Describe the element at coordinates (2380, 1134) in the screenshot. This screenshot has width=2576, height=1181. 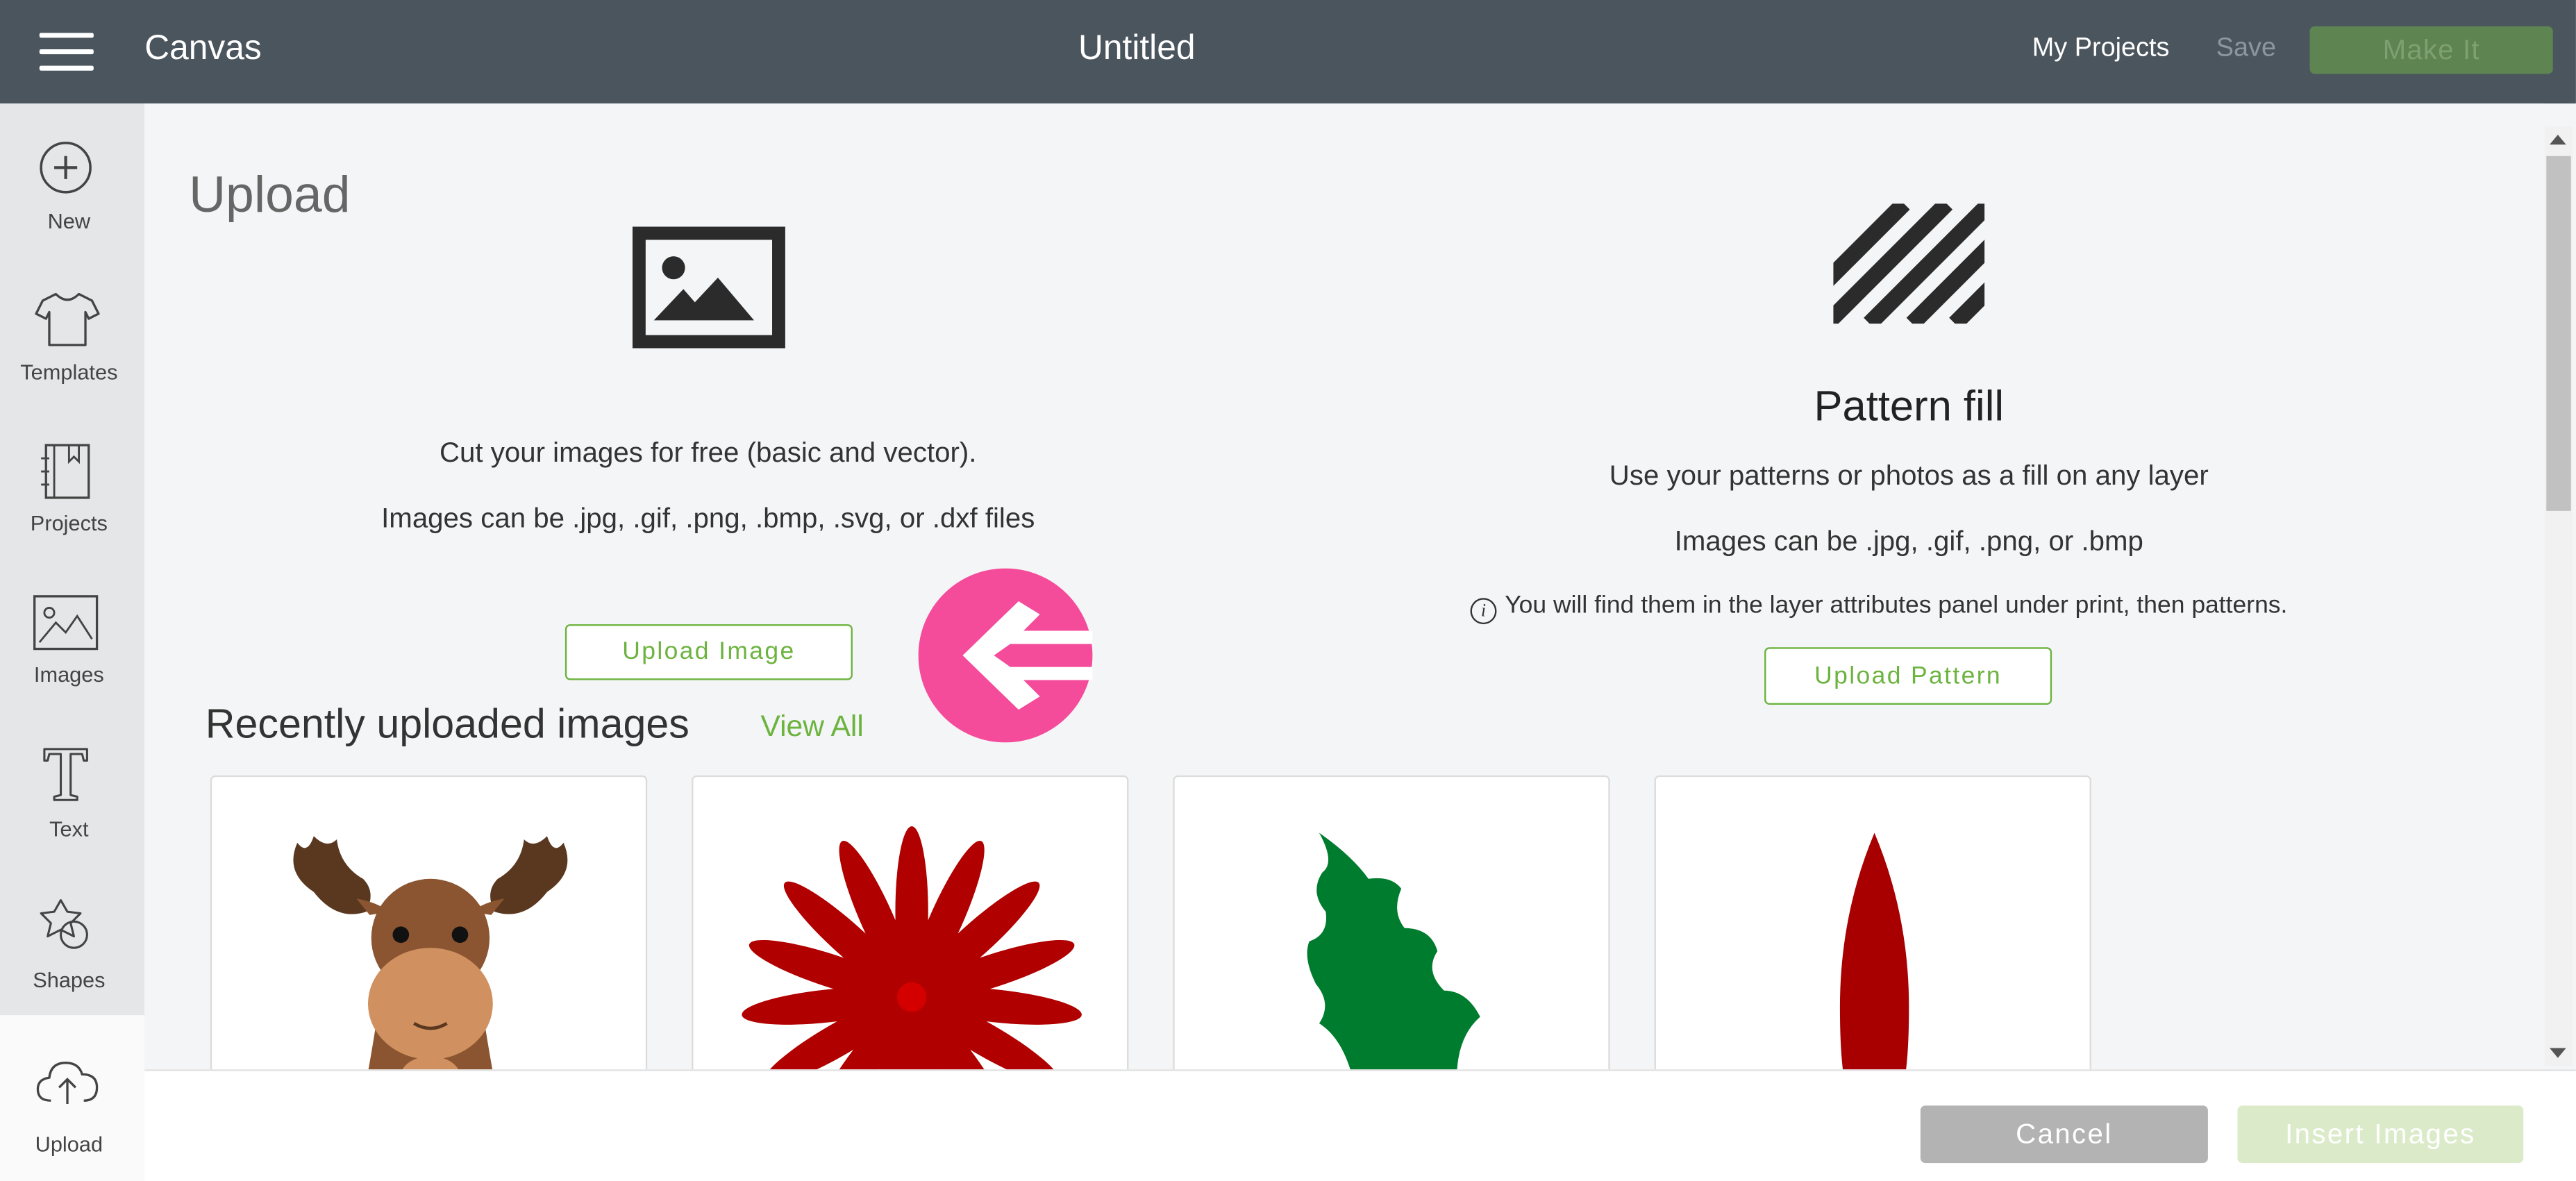
I see `insert-images-button: Insert Images` at that location.